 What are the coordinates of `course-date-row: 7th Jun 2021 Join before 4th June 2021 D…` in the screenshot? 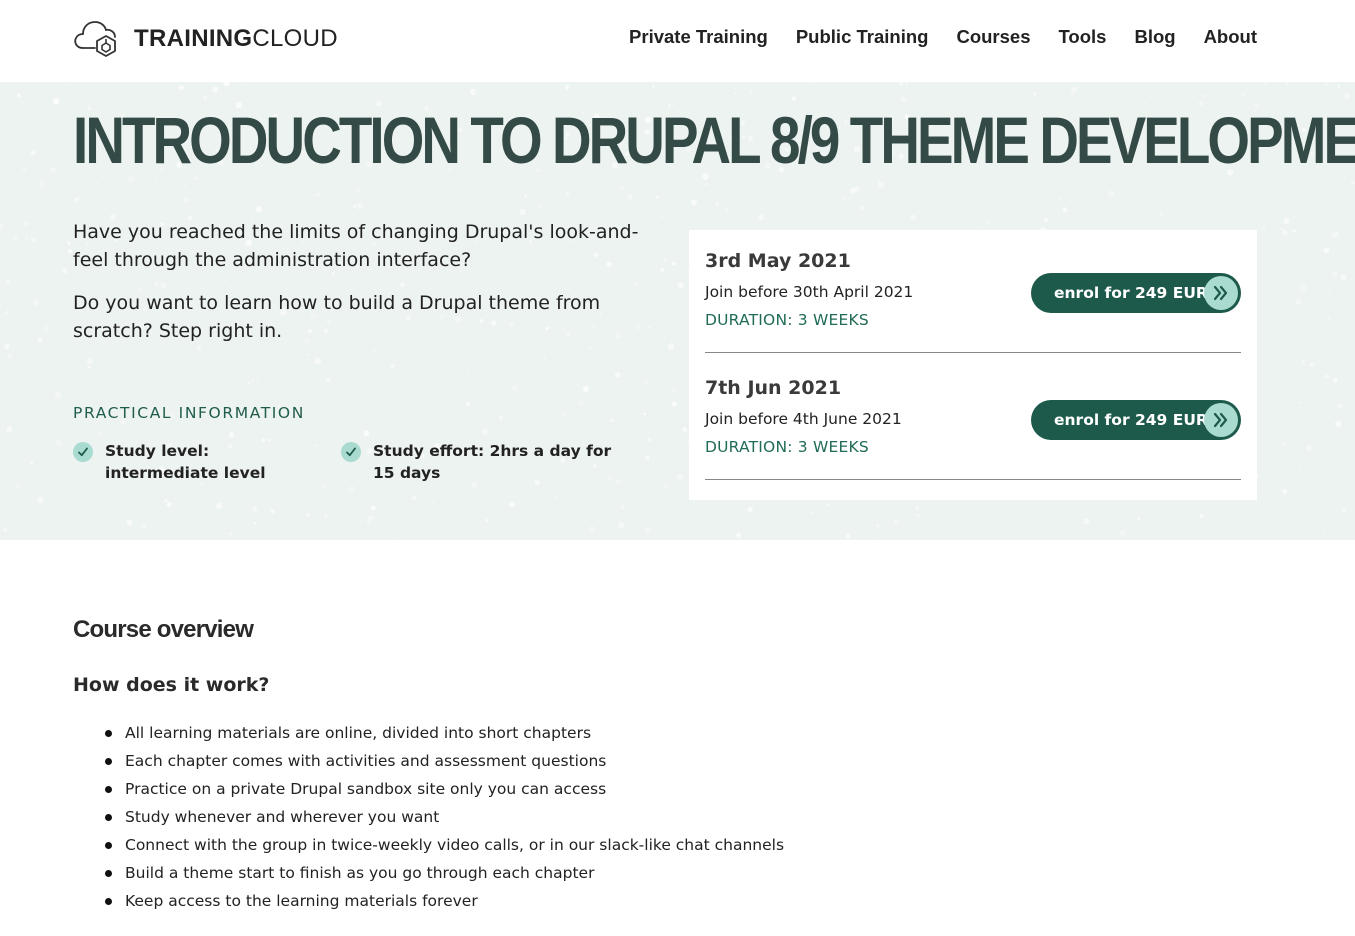 It's located at (973, 418).